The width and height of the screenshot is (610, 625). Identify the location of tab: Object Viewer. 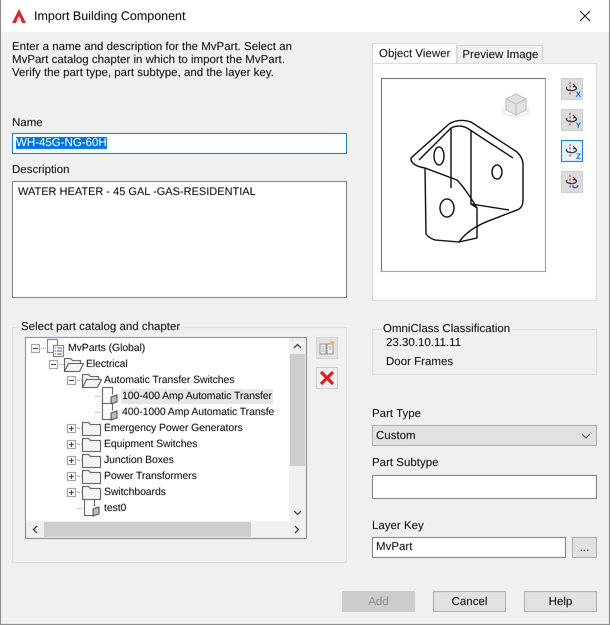
(415, 53).